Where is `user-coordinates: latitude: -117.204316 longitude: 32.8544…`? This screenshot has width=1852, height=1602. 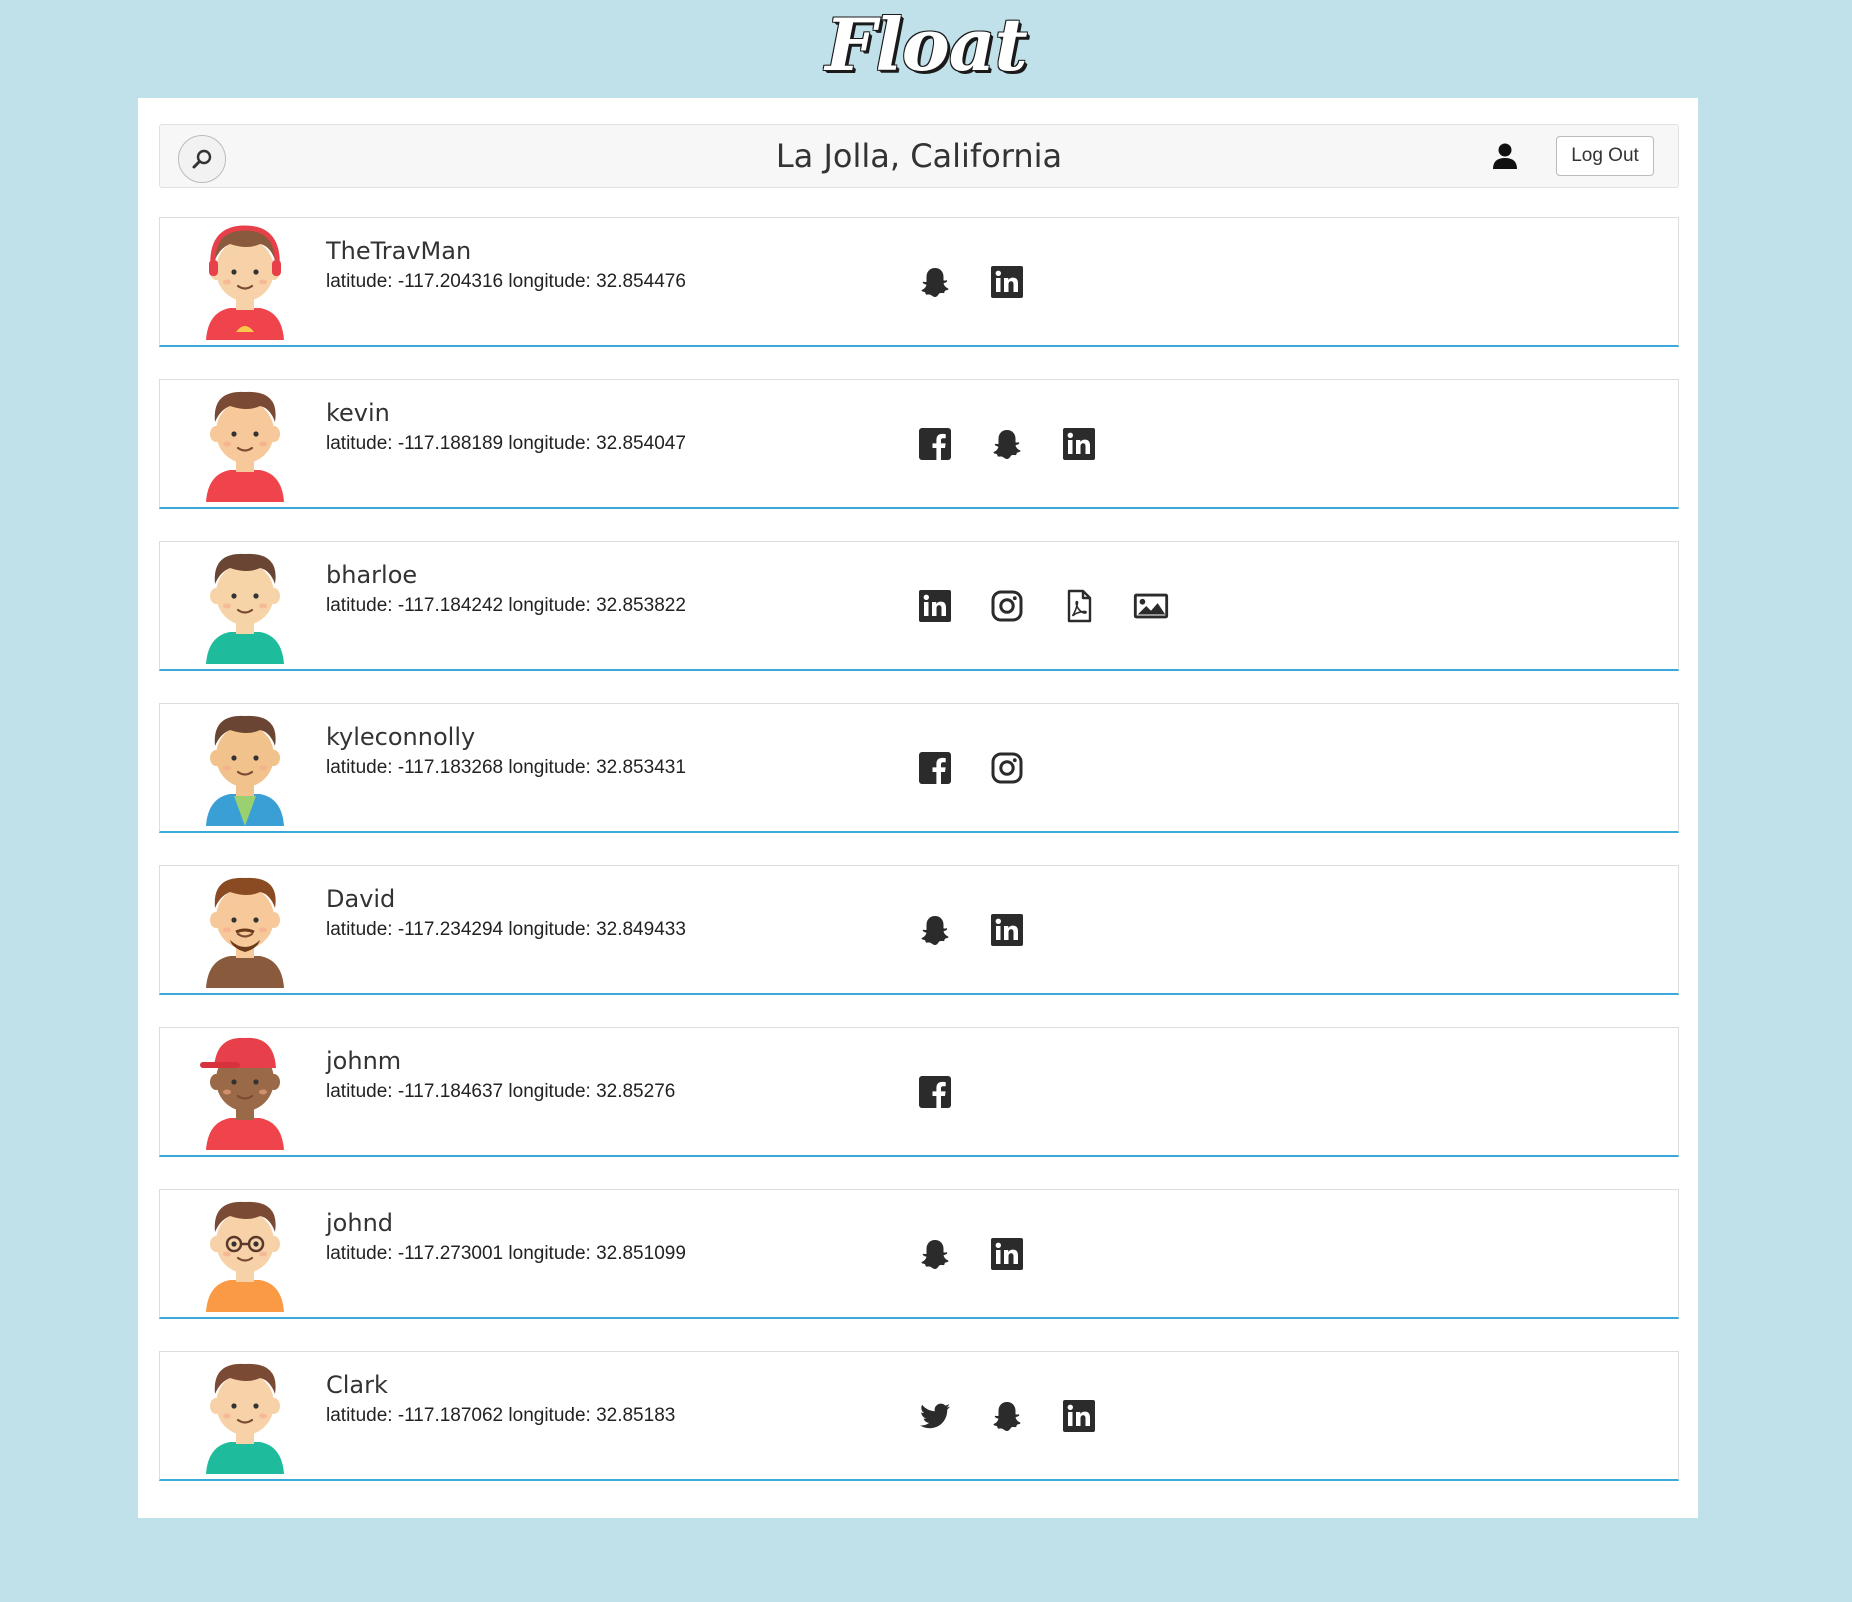
user-coordinates: latitude: -117.204316 longitude: 32.8544… is located at coordinates (506, 281).